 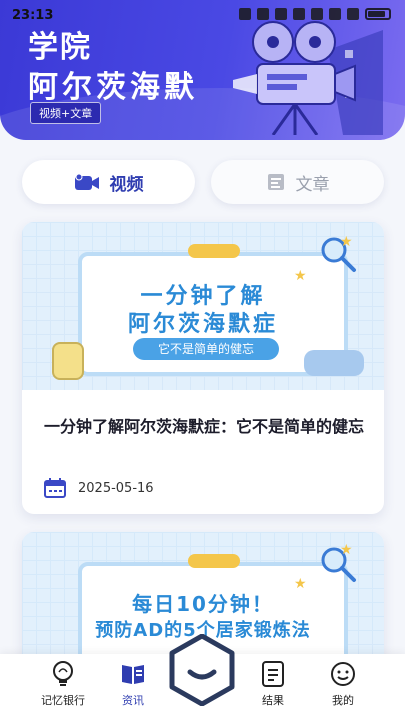 I want to click on alarm-icon, so click(x=281, y=14).